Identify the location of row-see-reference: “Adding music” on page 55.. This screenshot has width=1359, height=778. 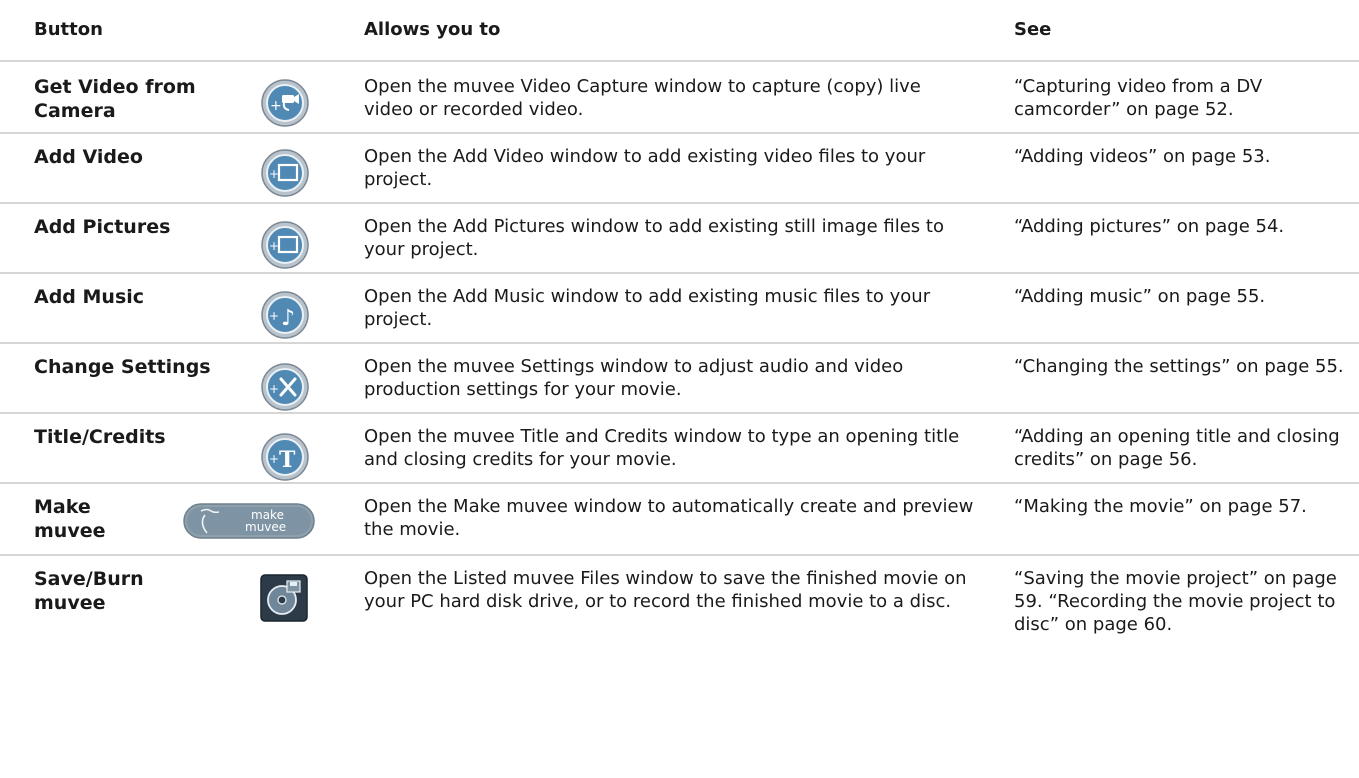
(1140, 296).